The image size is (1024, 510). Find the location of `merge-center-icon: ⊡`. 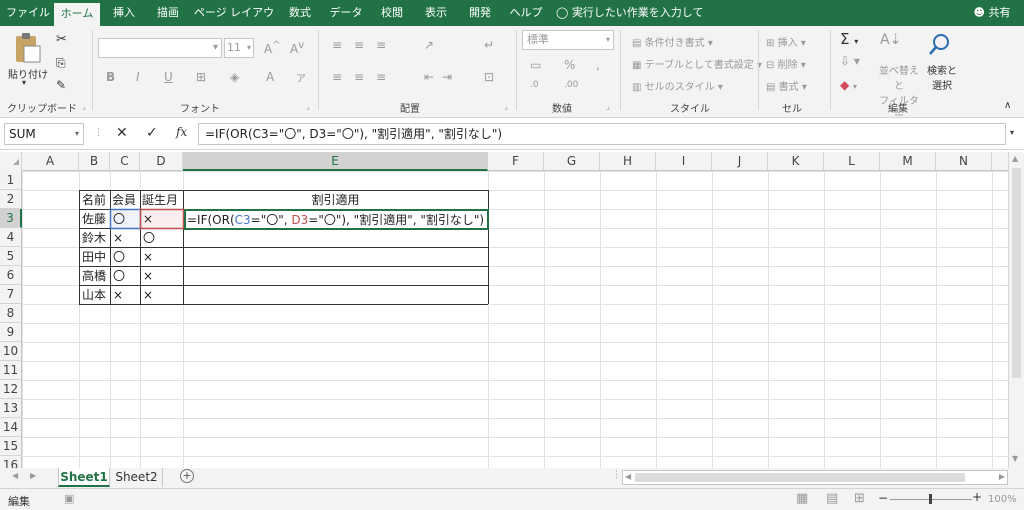

merge-center-icon: ⊡ is located at coordinates (489, 77).